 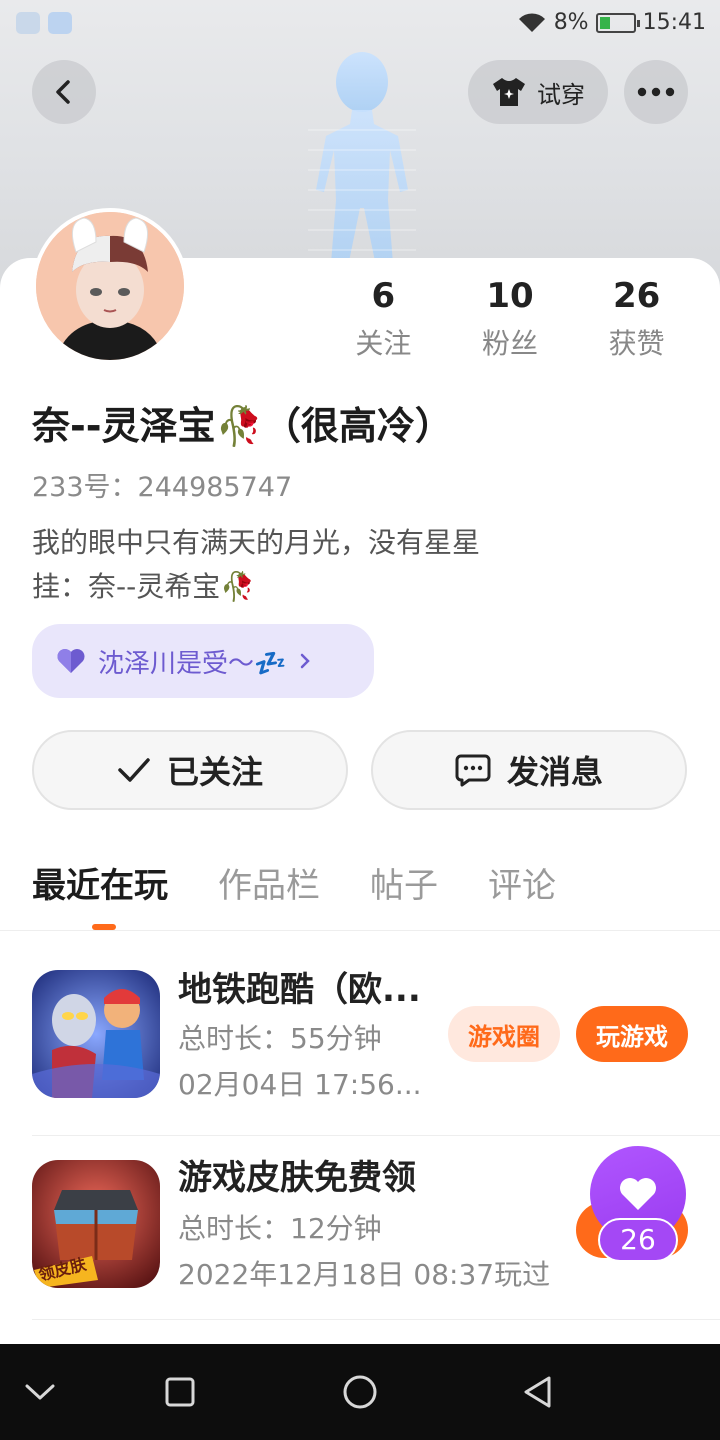 What do you see at coordinates (473, 770) in the screenshot?
I see `chat-bubble-icon` at bounding box center [473, 770].